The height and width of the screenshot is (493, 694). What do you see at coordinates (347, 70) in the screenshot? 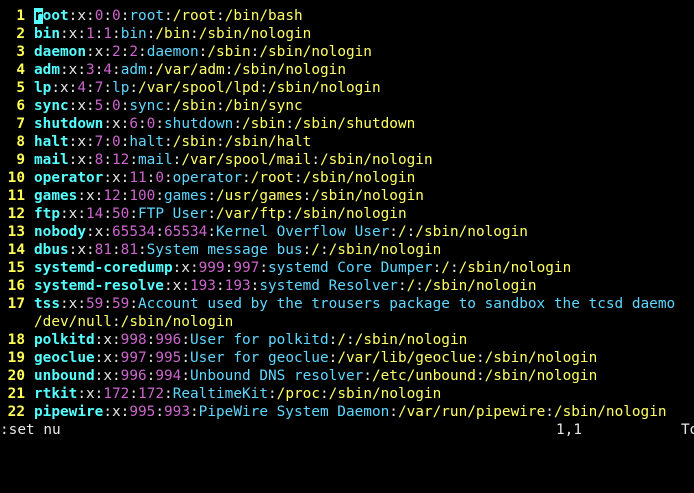
I see `buffer-line: 4 adm:x:3:4:adm:/var/adm:/sbin/nologin` at bounding box center [347, 70].